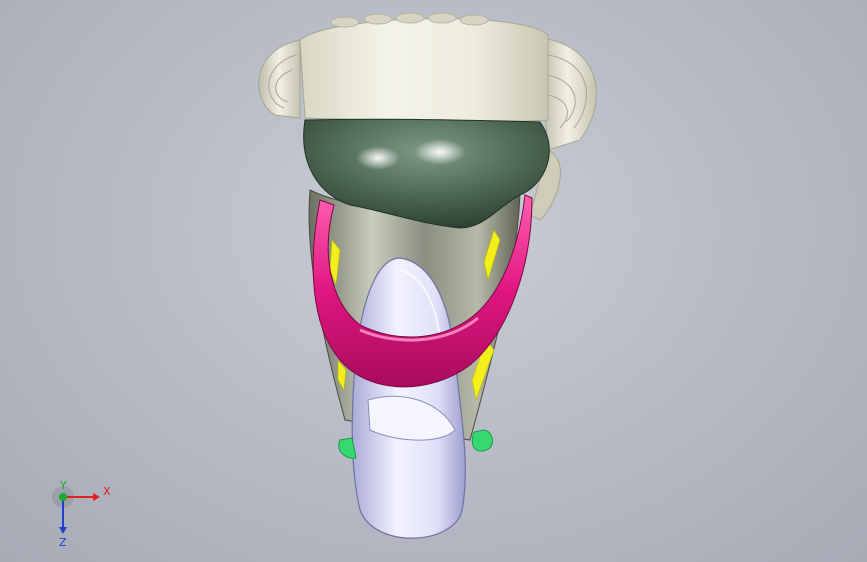 The height and width of the screenshot is (562, 867). What do you see at coordinates (63, 486) in the screenshot?
I see `y-axis-label: Y` at bounding box center [63, 486].